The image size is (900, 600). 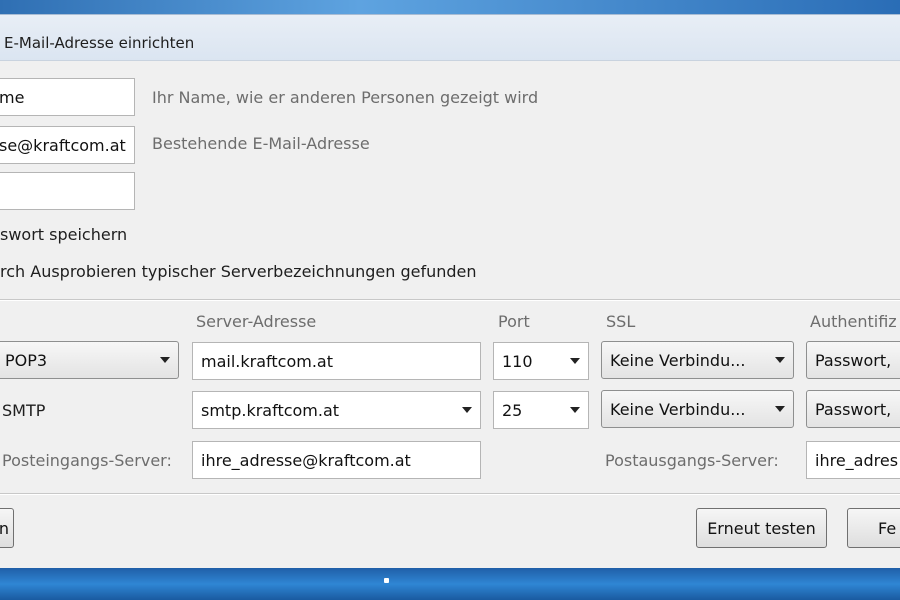 I want to click on email-input: se@kraftcom.at, so click(x=67, y=145).